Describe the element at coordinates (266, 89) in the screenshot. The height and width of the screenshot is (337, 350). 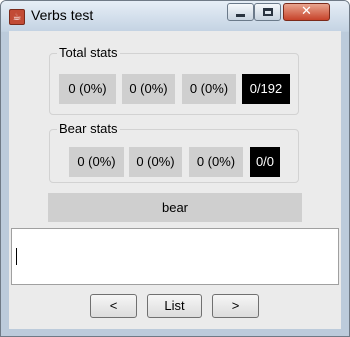
I see `total-count: 0/192` at that location.